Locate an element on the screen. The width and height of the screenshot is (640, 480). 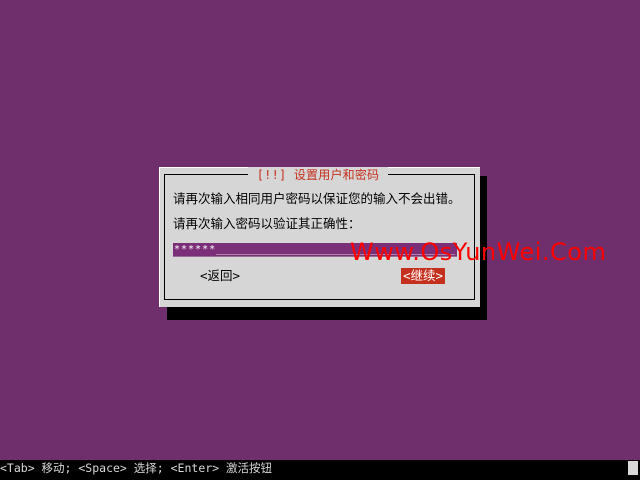
dialog-title: [!!] 设置用户和密码 is located at coordinates (318, 175).